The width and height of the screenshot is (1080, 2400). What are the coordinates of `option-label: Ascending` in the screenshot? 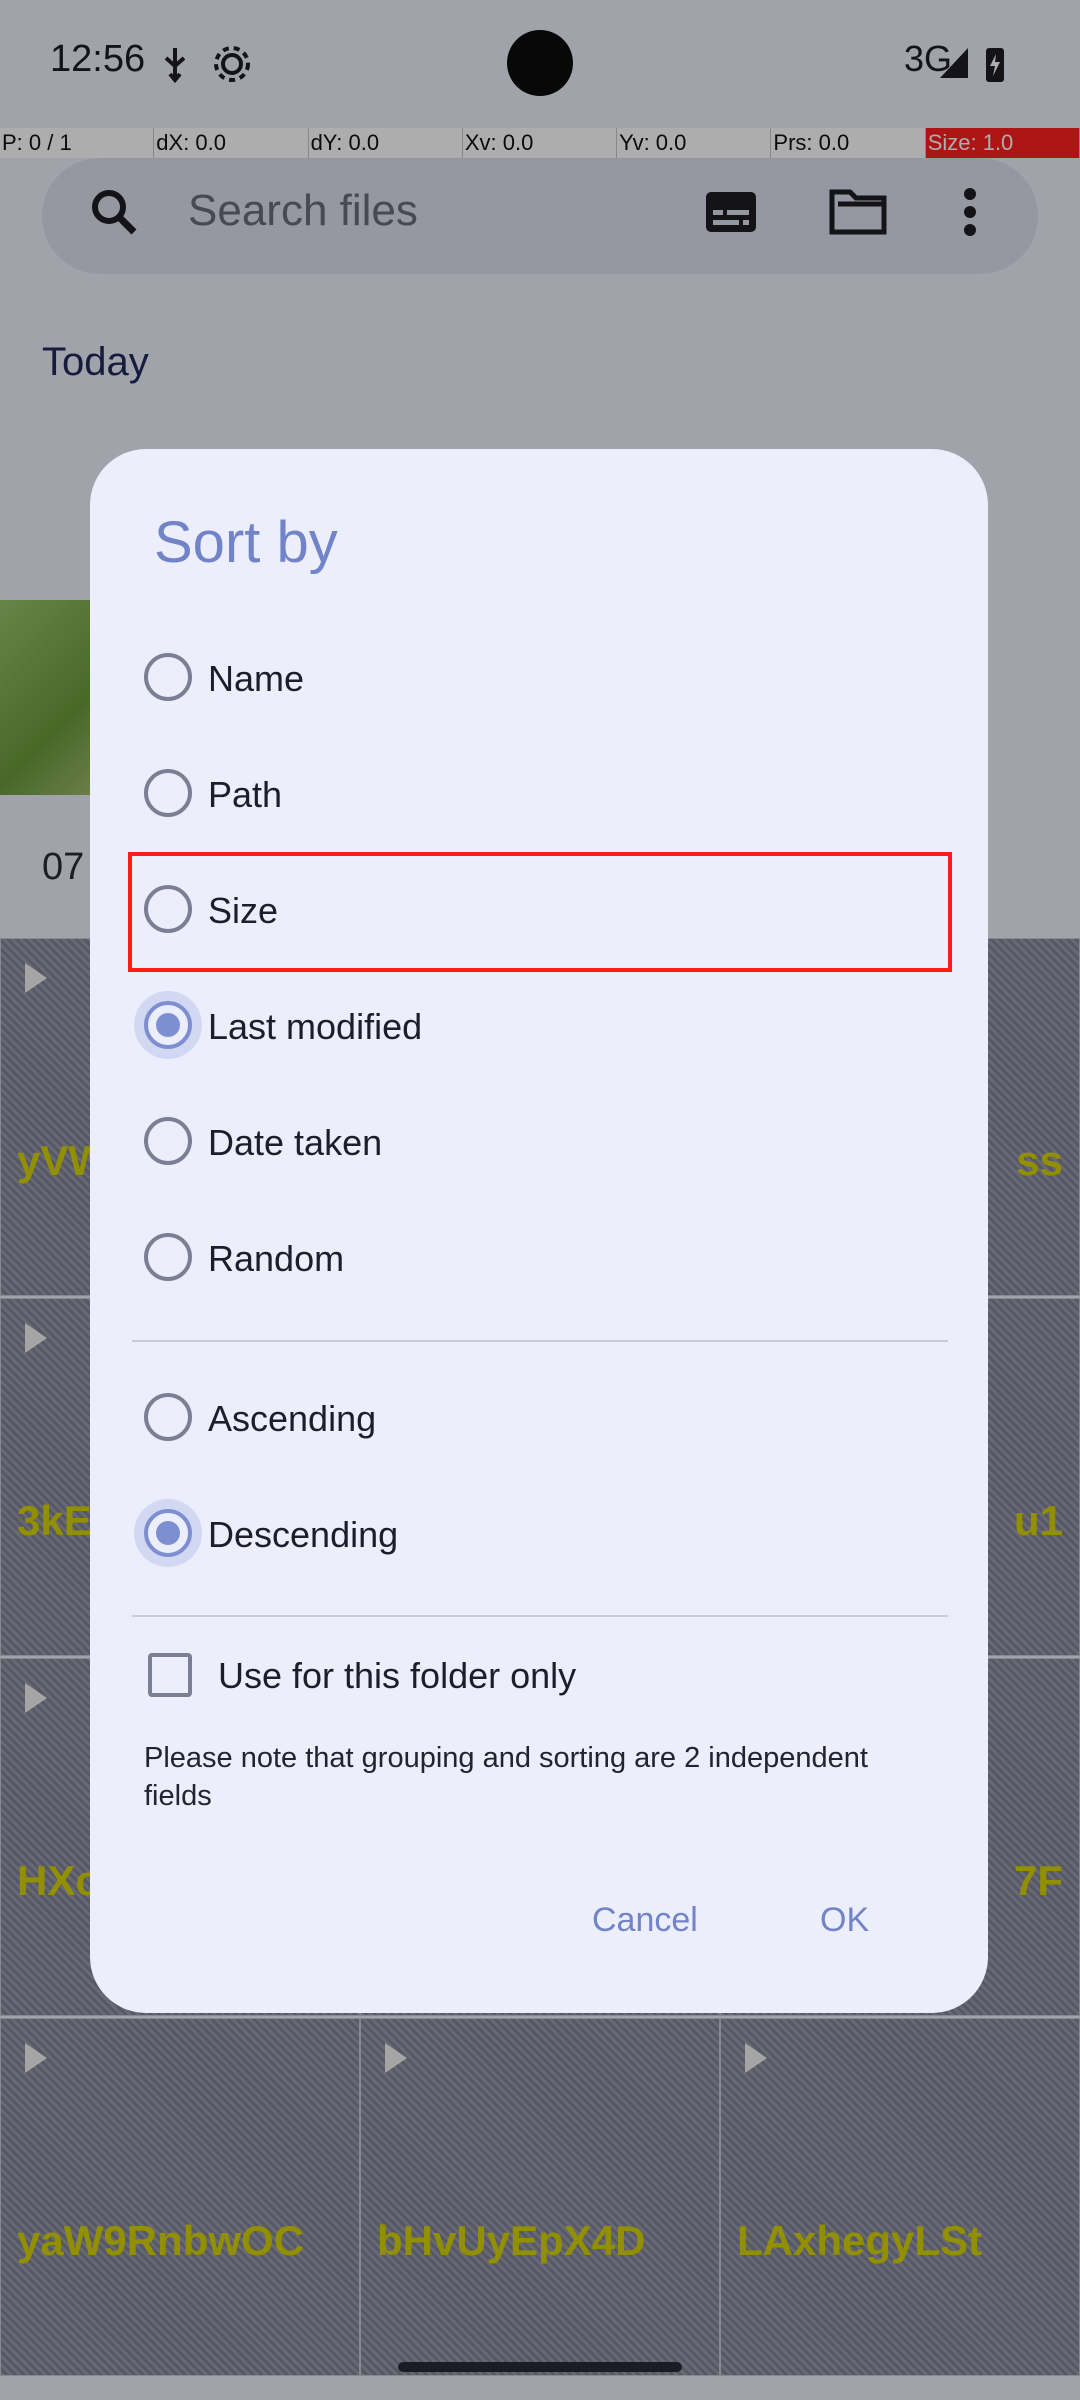 It's located at (292, 1418).